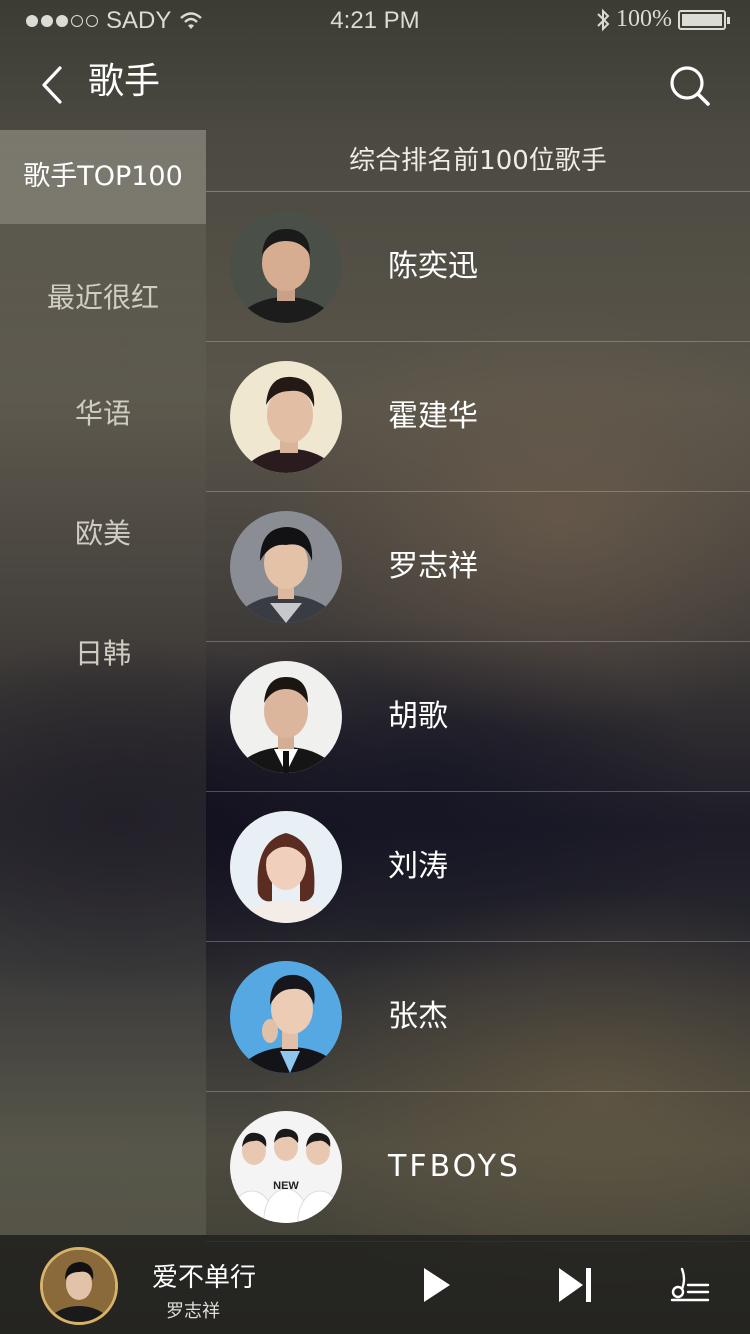 This screenshot has height=1334, width=750. What do you see at coordinates (375, 20) in the screenshot?
I see `status-bar: SADY 4:21 PM 100%` at bounding box center [375, 20].